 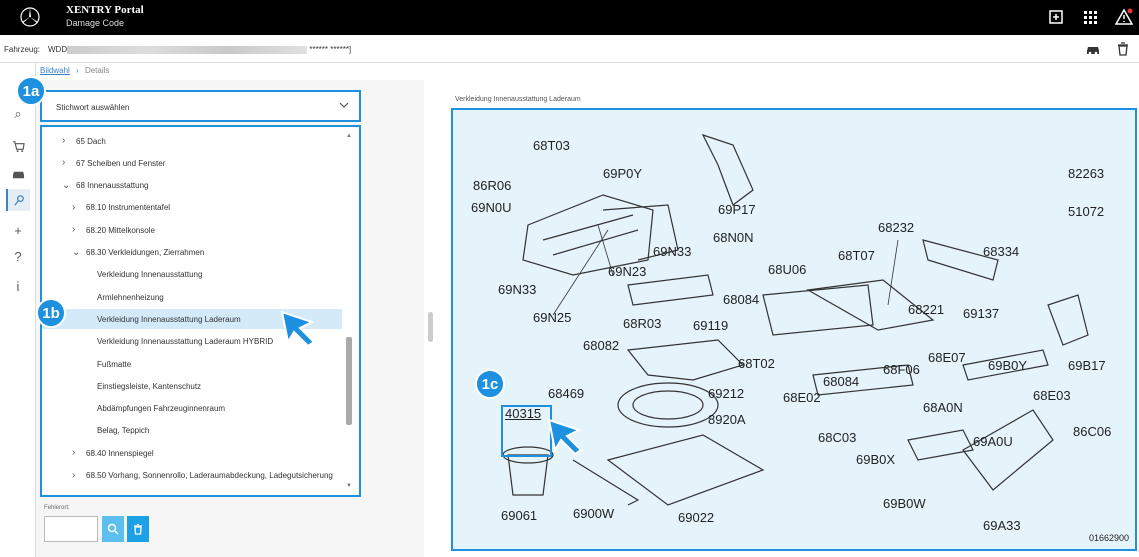 I want to click on part-label: 68N0N, so click(x=733, y=237).